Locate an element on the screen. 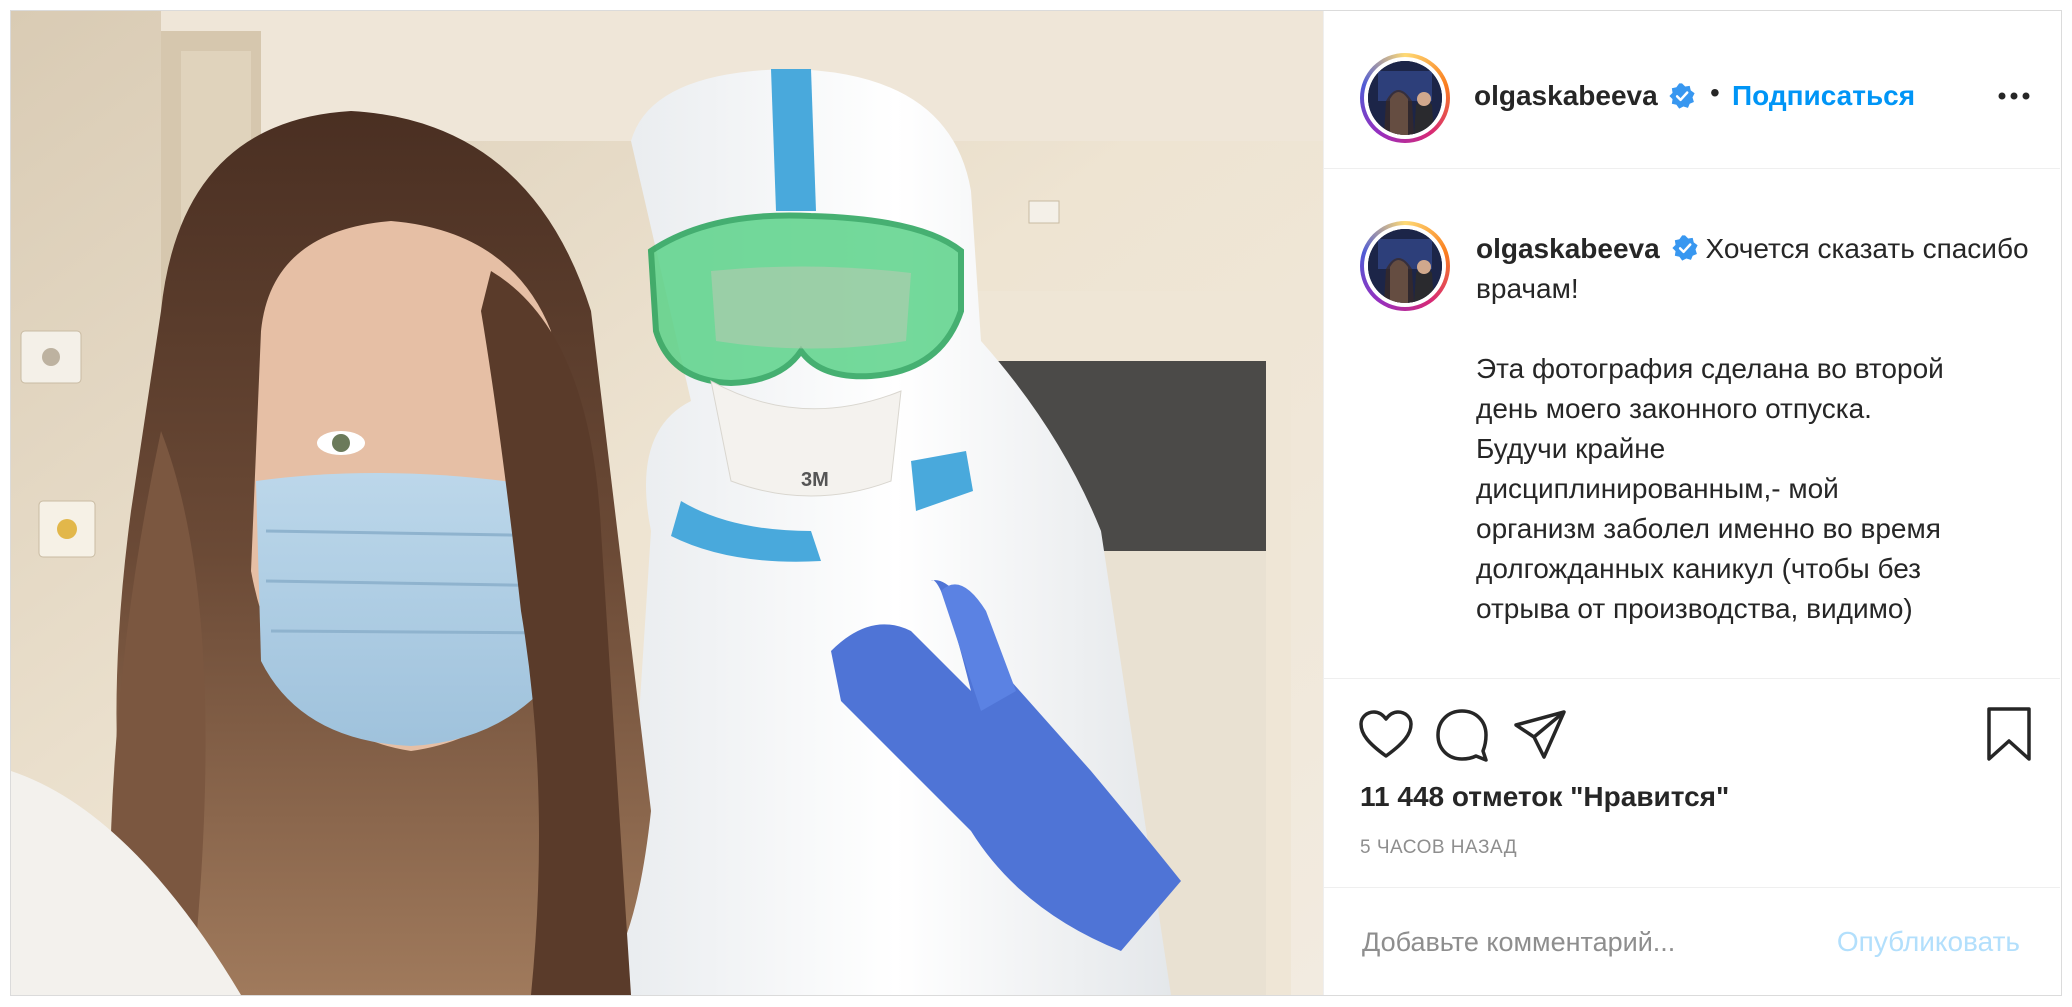 This screenshot has height=1007, width=2072. heart-icon is located at coordinates (1386, 737).